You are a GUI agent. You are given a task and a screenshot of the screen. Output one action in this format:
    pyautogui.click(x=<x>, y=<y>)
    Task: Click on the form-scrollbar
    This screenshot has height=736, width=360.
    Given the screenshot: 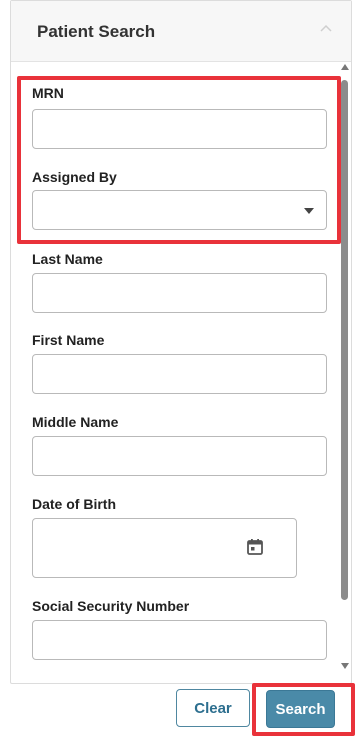 What is the action you would take?
    pyautogui.click(x=345, y=366)
    